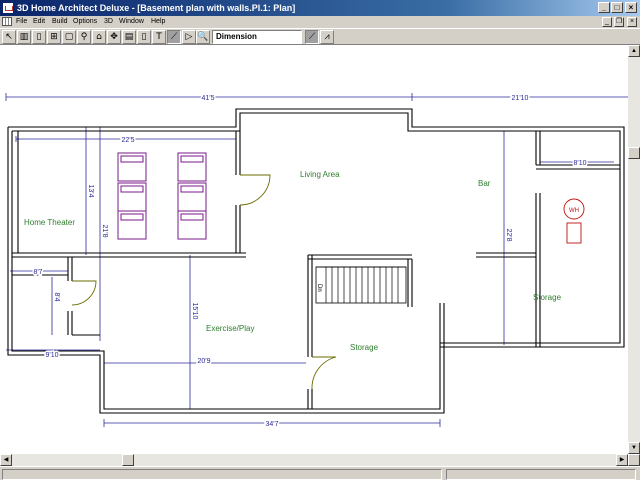 This screenshot has height=480, width=640. What do you see at coordinates (520, 98) in the screenshot?
I see `dim-top-right: 21'10` at bounding box center [520, 98].